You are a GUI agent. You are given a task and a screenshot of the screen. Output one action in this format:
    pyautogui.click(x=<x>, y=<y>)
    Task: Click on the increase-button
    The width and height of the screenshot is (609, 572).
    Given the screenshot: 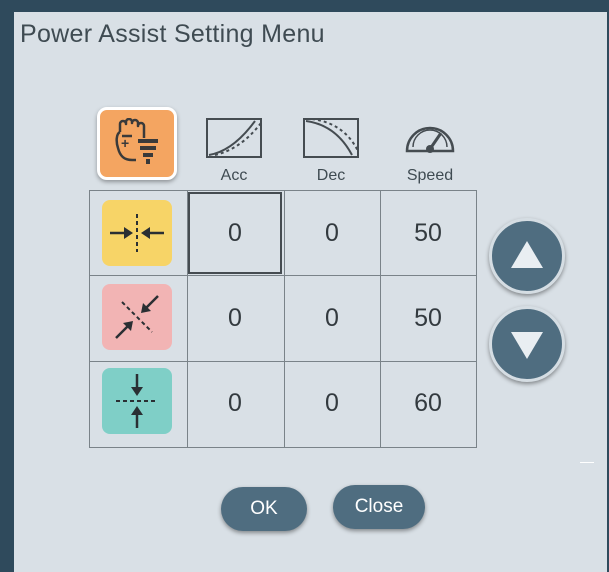 What is the action you would take?
    pyautogui.click(x=527, y=256)
    